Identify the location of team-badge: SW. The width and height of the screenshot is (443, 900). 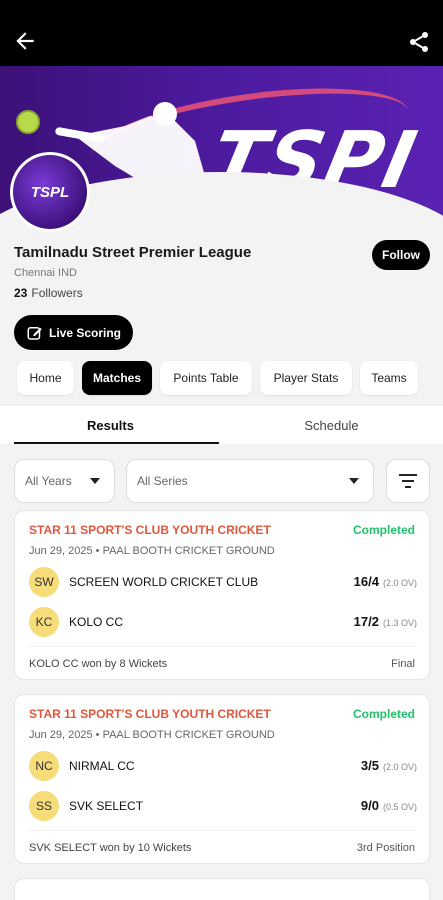
(44, 582).